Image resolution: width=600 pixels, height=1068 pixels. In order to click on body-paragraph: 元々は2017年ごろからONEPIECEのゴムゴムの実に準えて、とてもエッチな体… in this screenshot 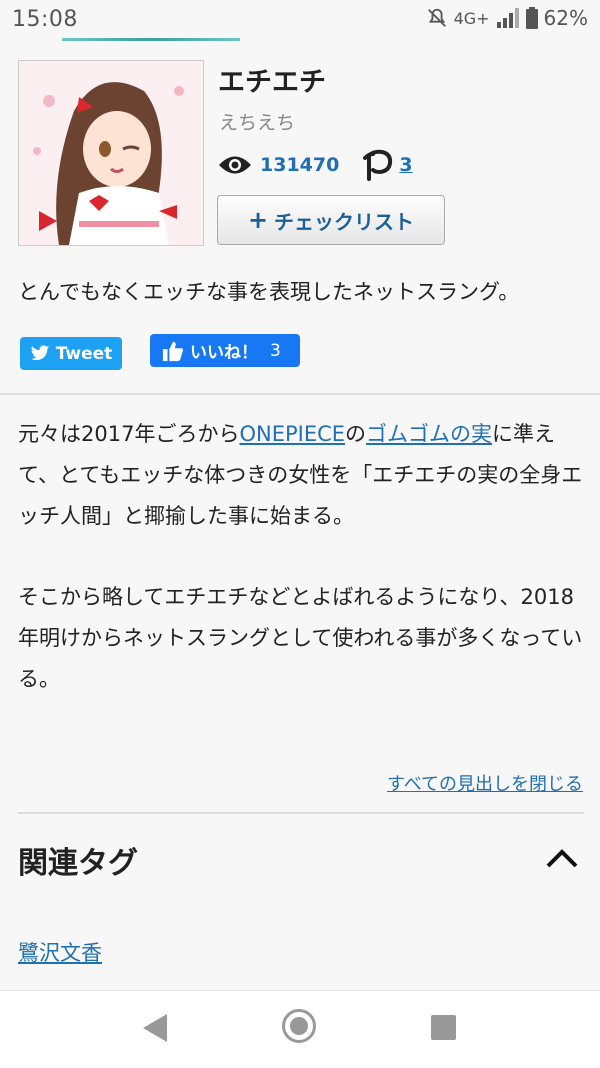, I will do `click(303, 475)`.